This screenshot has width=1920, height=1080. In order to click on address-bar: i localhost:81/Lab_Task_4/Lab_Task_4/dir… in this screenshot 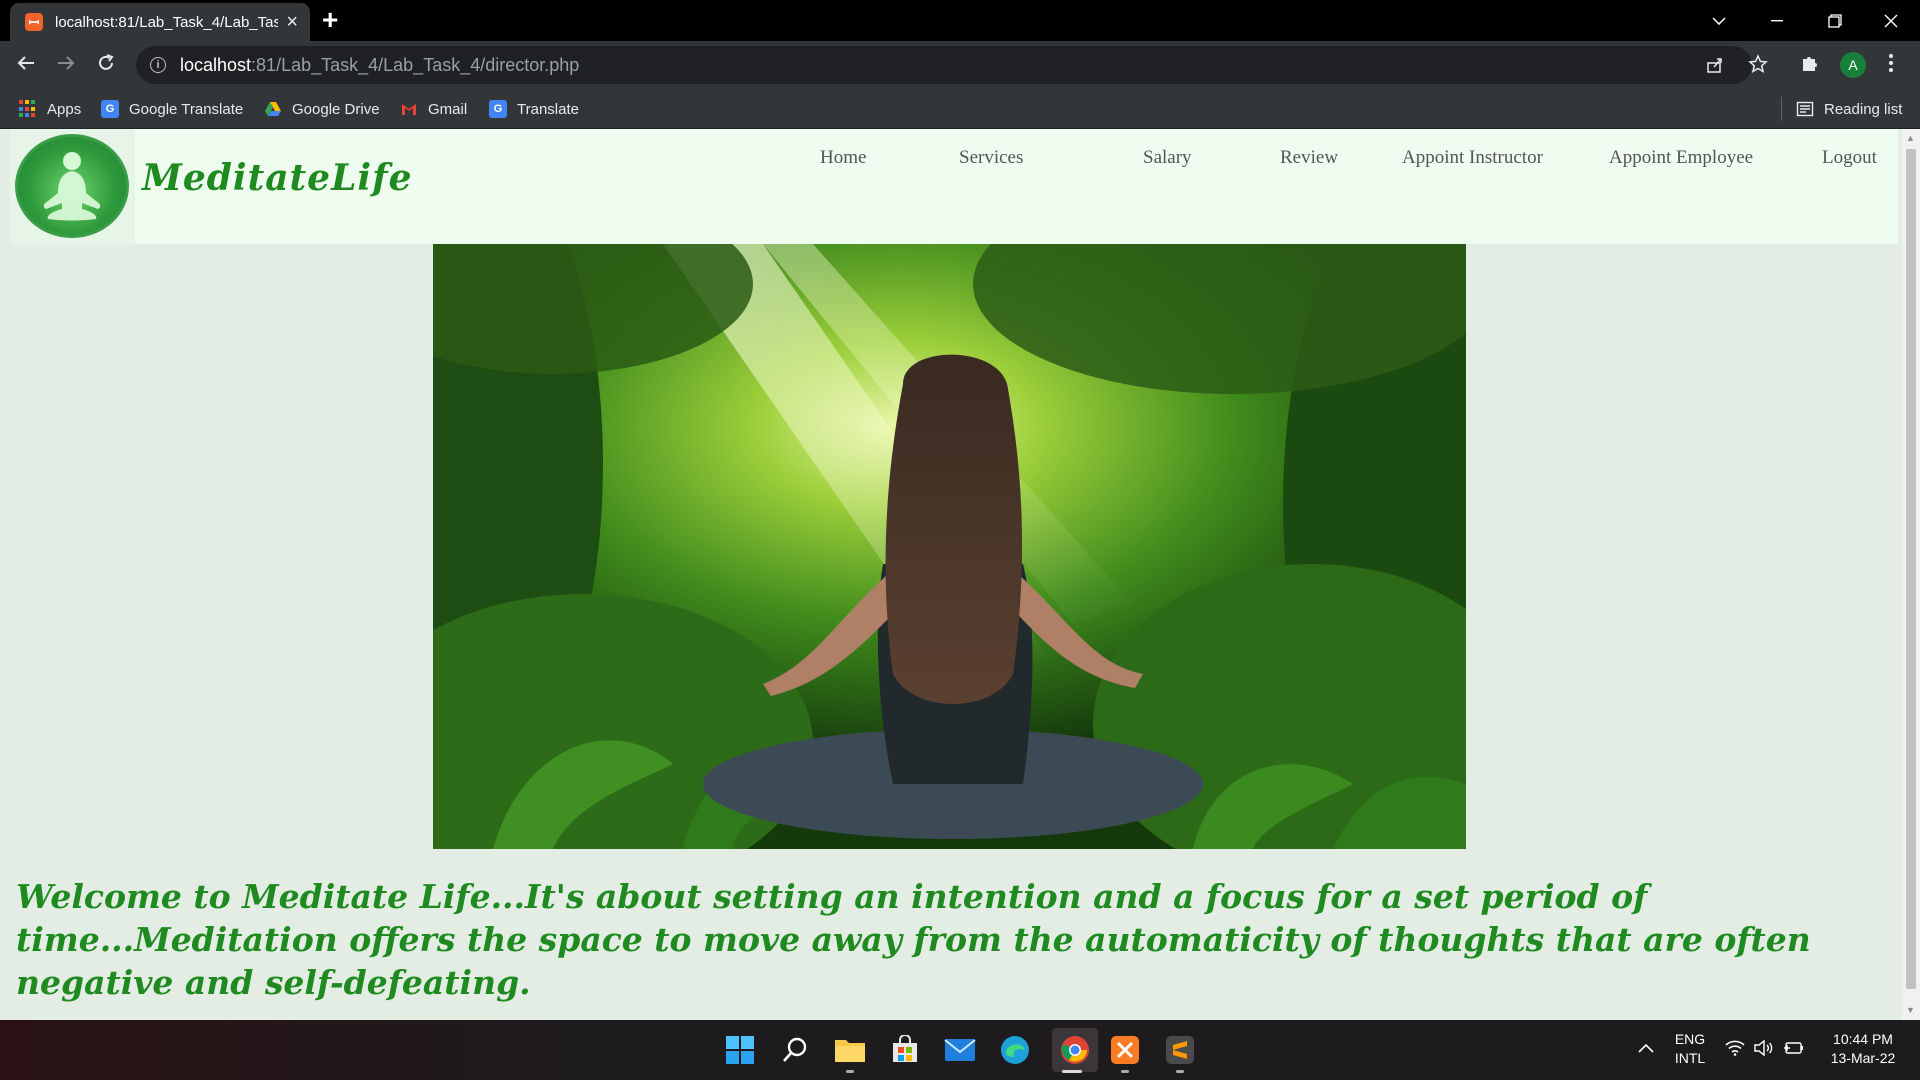, I will do `click(952, 65)`.